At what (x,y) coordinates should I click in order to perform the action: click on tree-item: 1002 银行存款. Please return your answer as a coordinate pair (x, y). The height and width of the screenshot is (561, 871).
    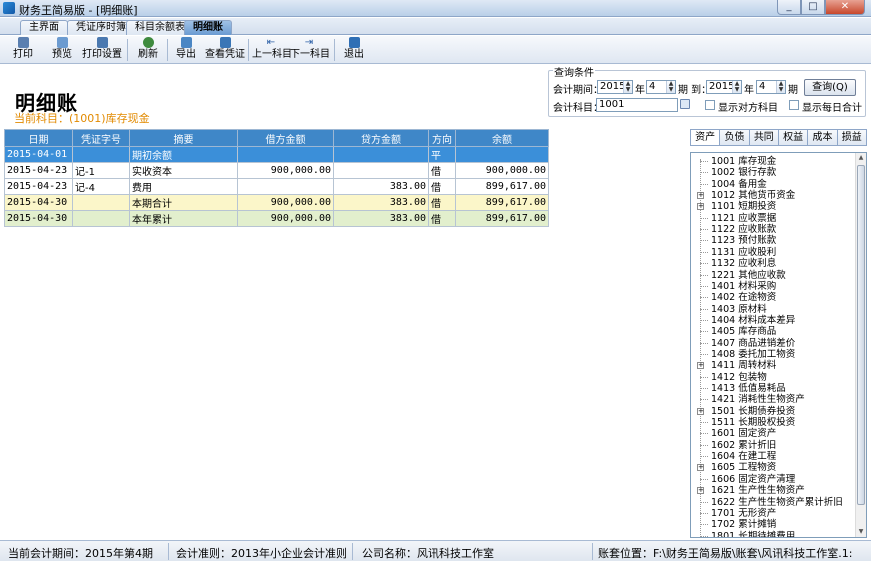
    Looking at the image, I should click on (772, 172).